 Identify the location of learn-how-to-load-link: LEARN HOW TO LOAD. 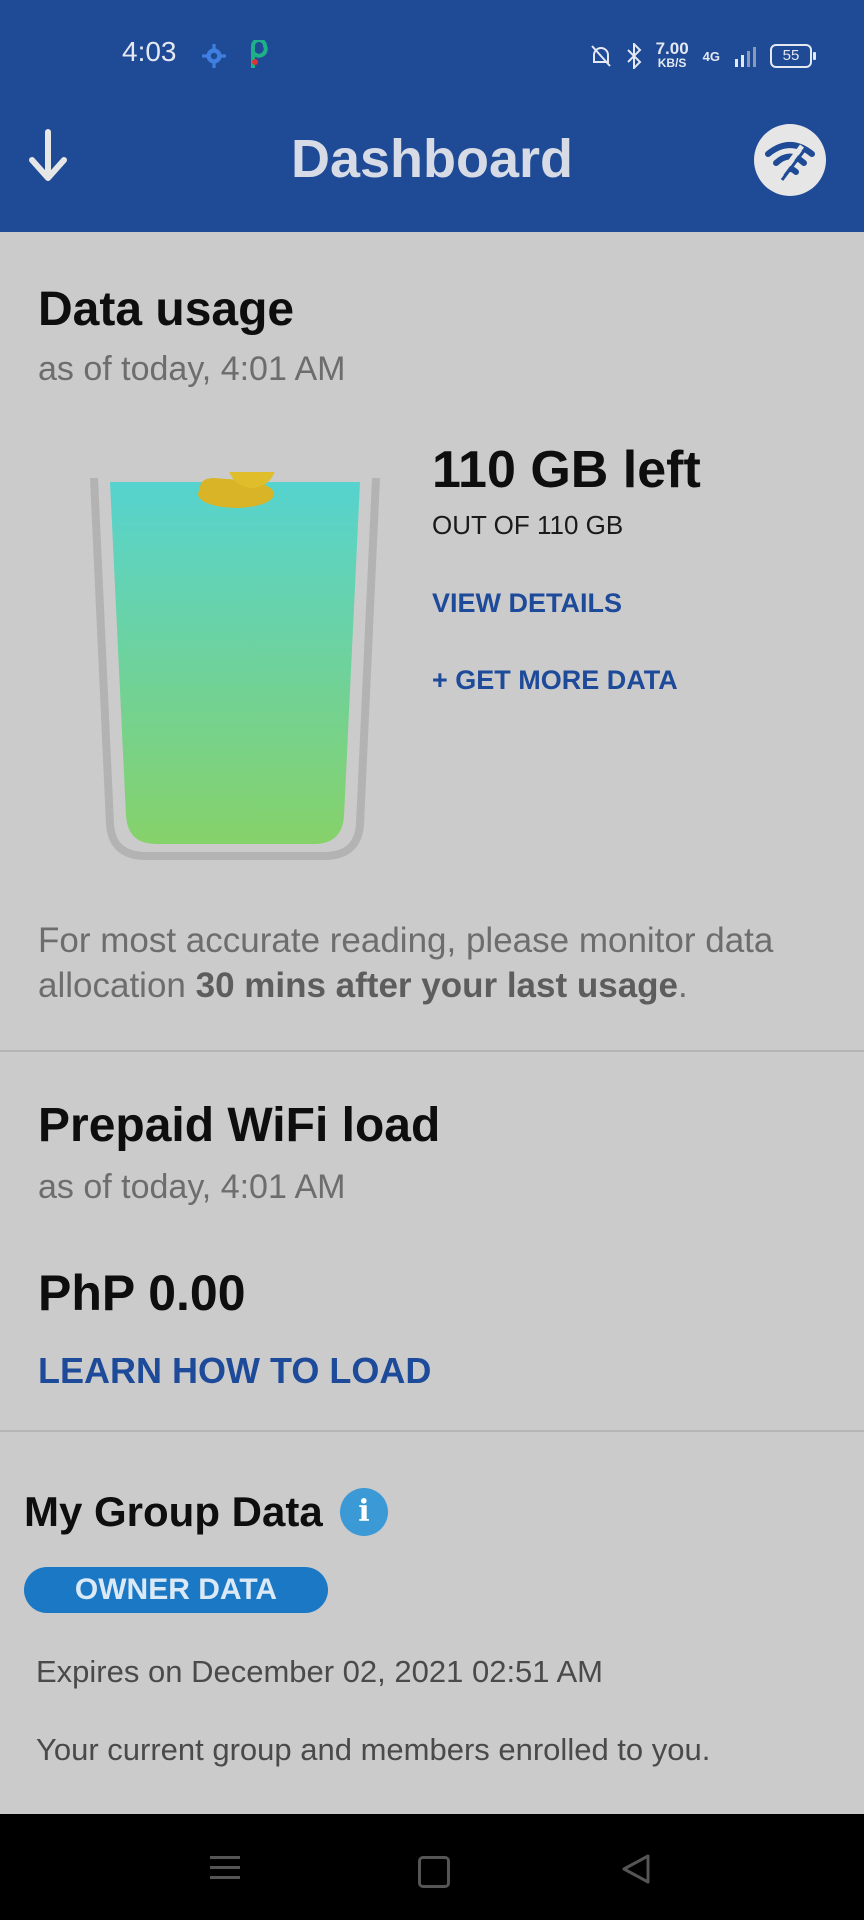
(234, 1371).